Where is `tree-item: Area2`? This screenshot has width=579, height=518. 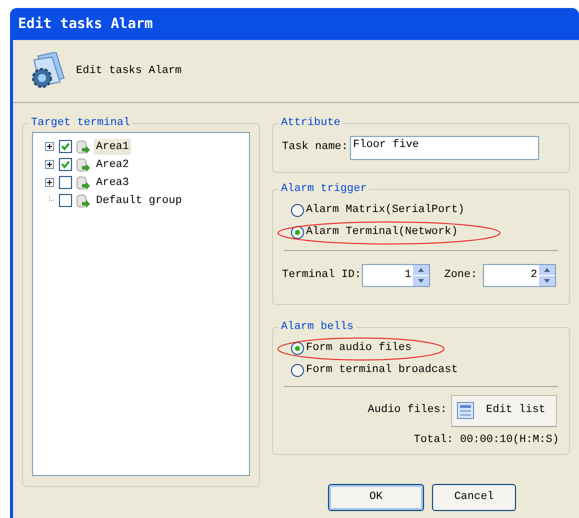
tree-item: Area2 is located at coordinates (113, 164).